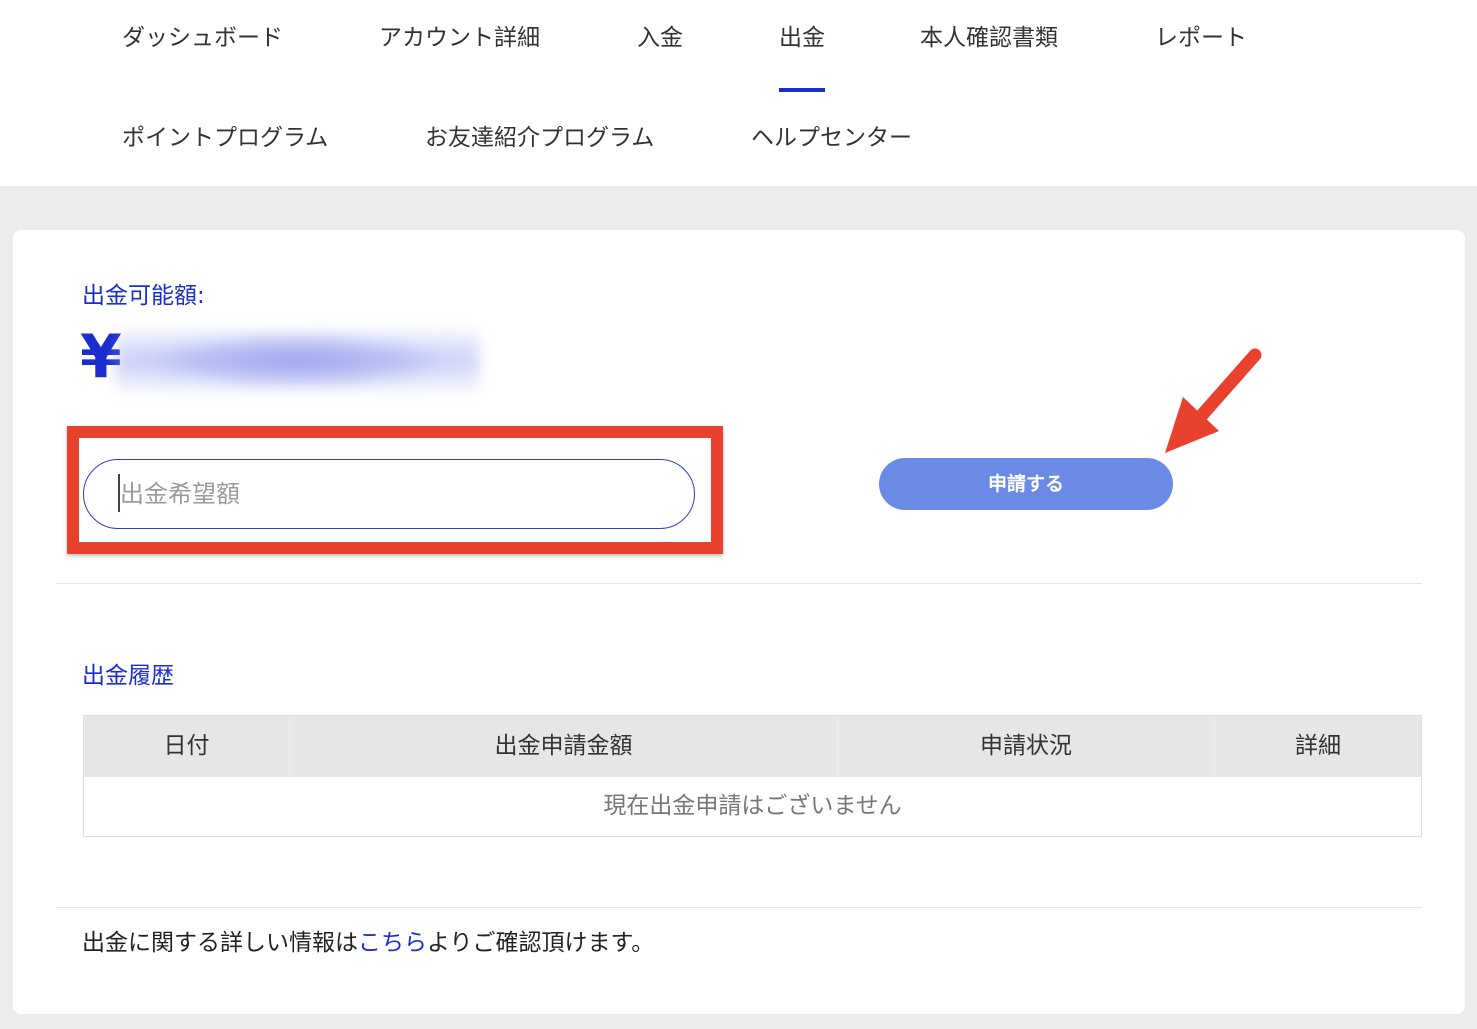 Image resolution: width=1477 pixels, height=1029 pixels. I want to click on withdraw-history-table: 日付 出金申請金額 申請状況 詳細 現在出金申請はございません, so click(752, 776).